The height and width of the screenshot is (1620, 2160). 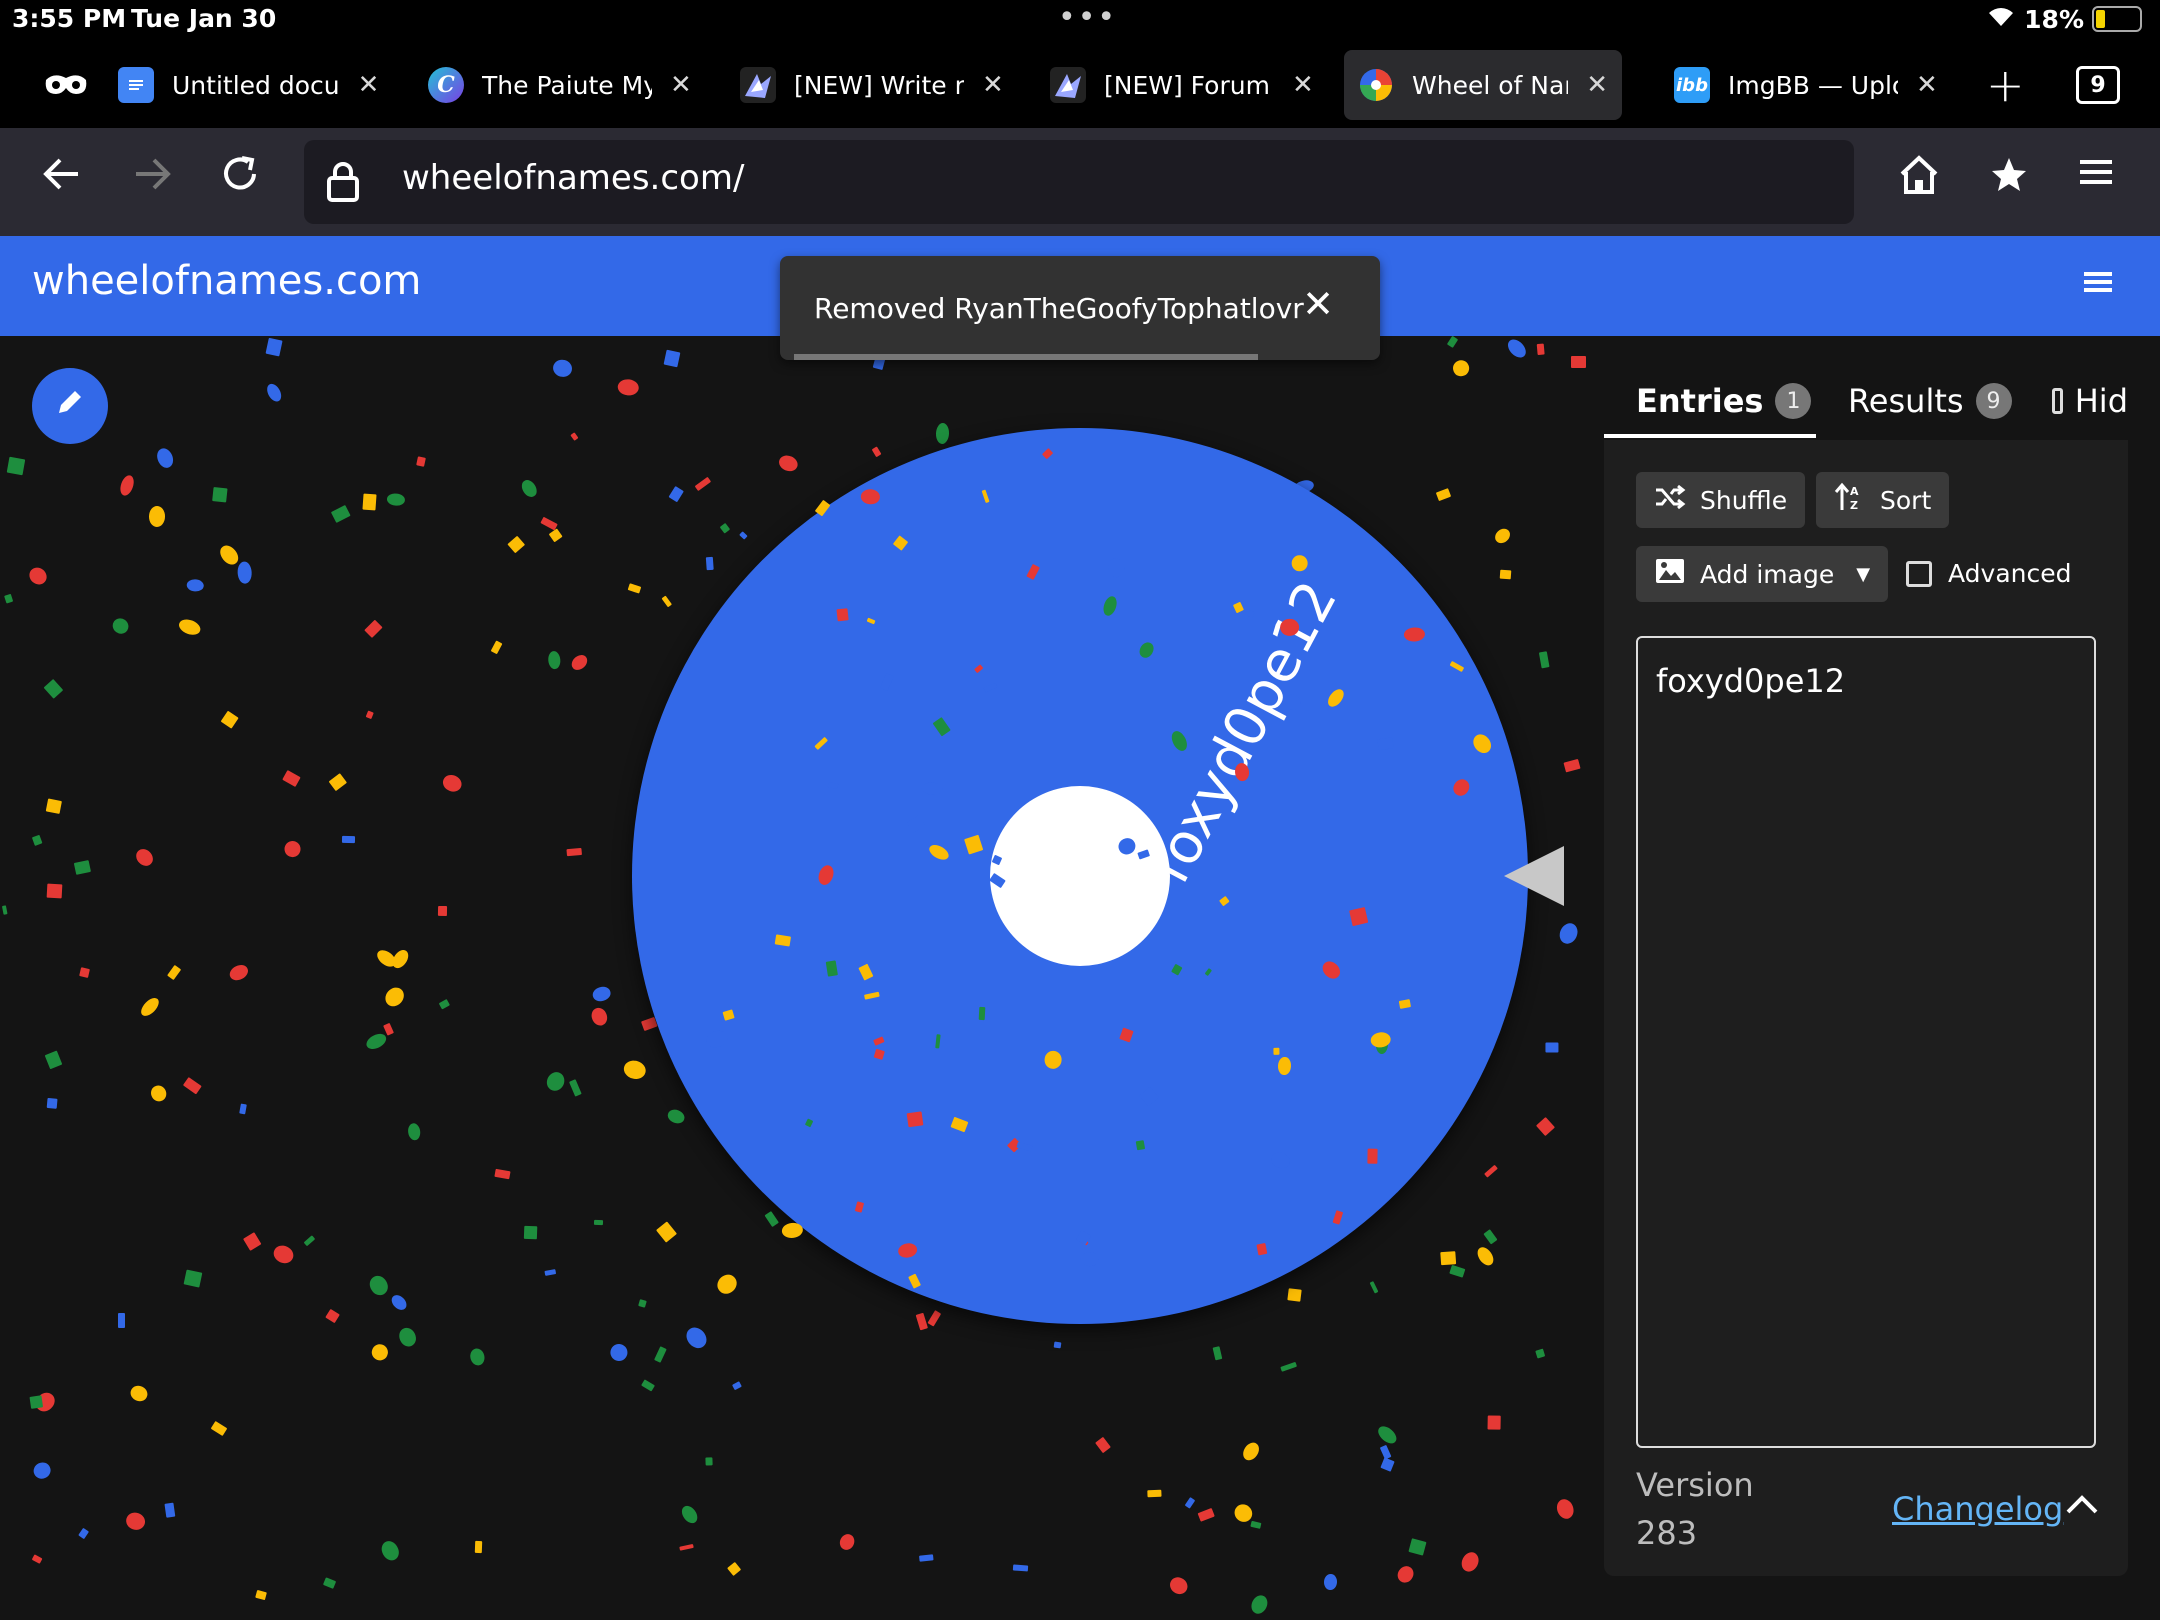 I want to click on tab-results: Results 9, so click(x=1930, y=401).